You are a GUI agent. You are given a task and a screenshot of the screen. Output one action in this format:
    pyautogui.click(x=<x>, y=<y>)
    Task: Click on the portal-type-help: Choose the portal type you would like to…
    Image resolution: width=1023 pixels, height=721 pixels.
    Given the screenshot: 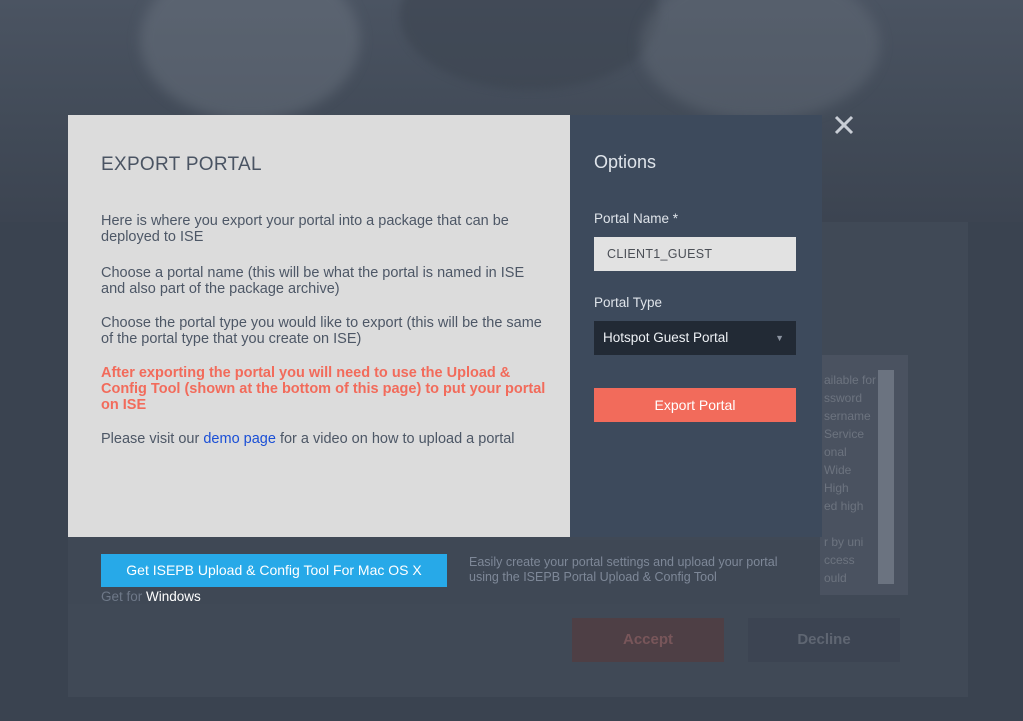 What is the action you would take?
    pyautogui.click(x=321, y=331)
    